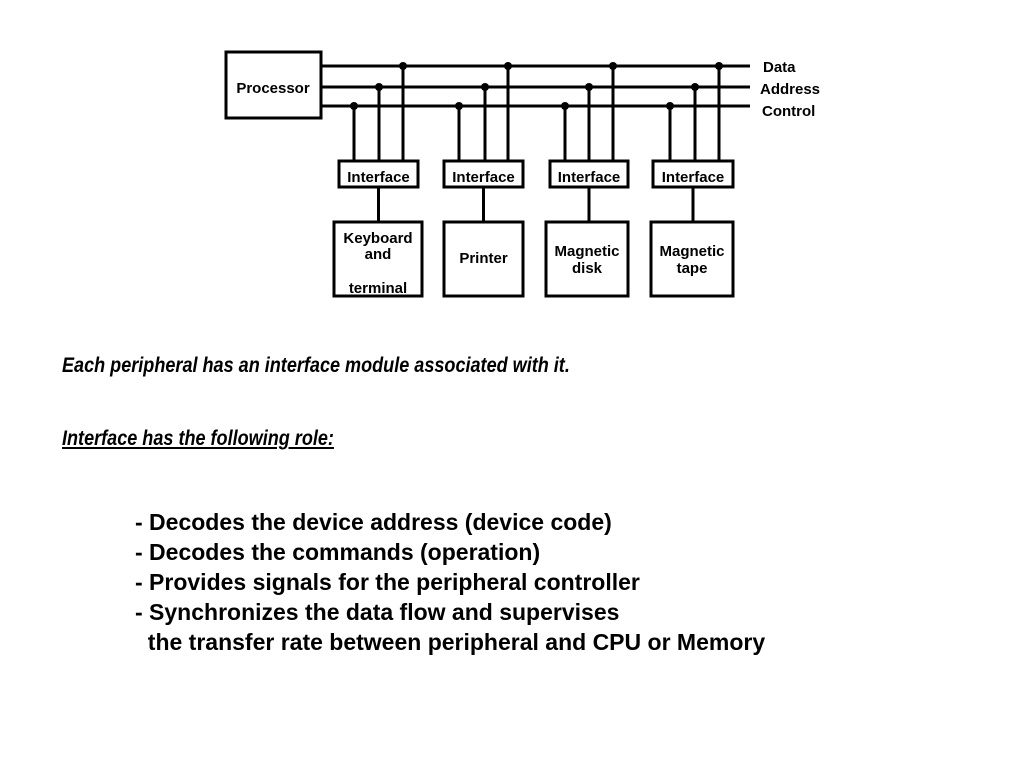 This screenshot has height=768, width=1024. Describe the element at coordinates (692, 268) in the screenshot. I see `device-label: tape` at that location.